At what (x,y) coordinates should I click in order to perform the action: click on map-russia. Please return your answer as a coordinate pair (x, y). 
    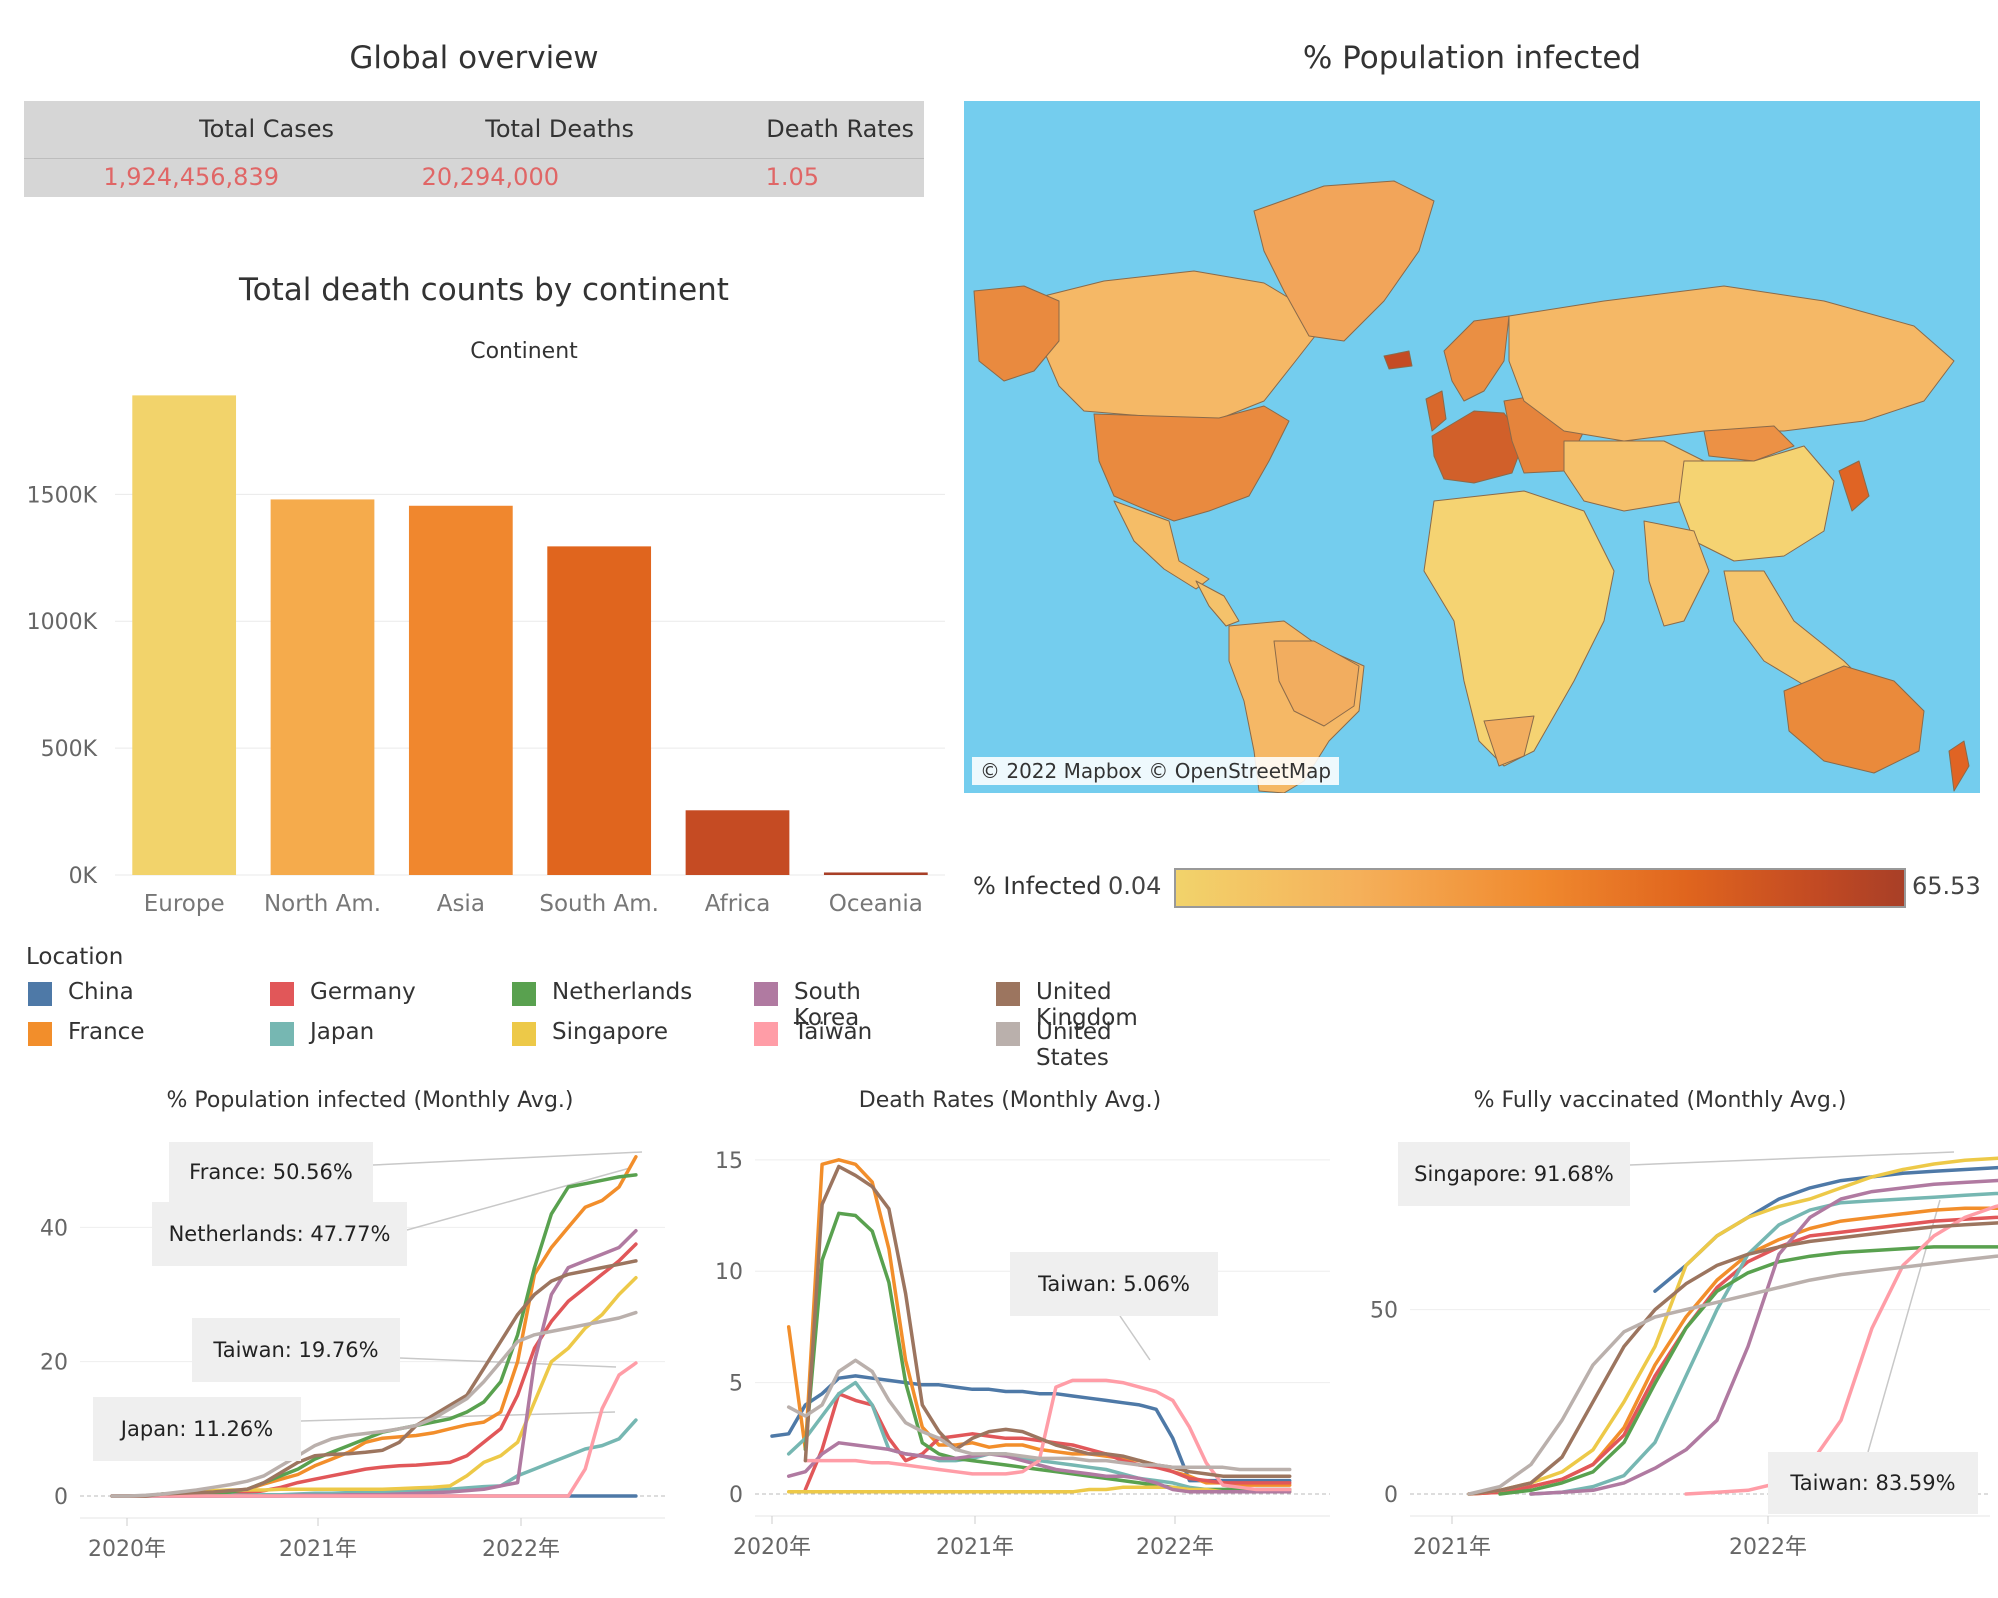
    Looking at the image, I should click on (1731, 363).